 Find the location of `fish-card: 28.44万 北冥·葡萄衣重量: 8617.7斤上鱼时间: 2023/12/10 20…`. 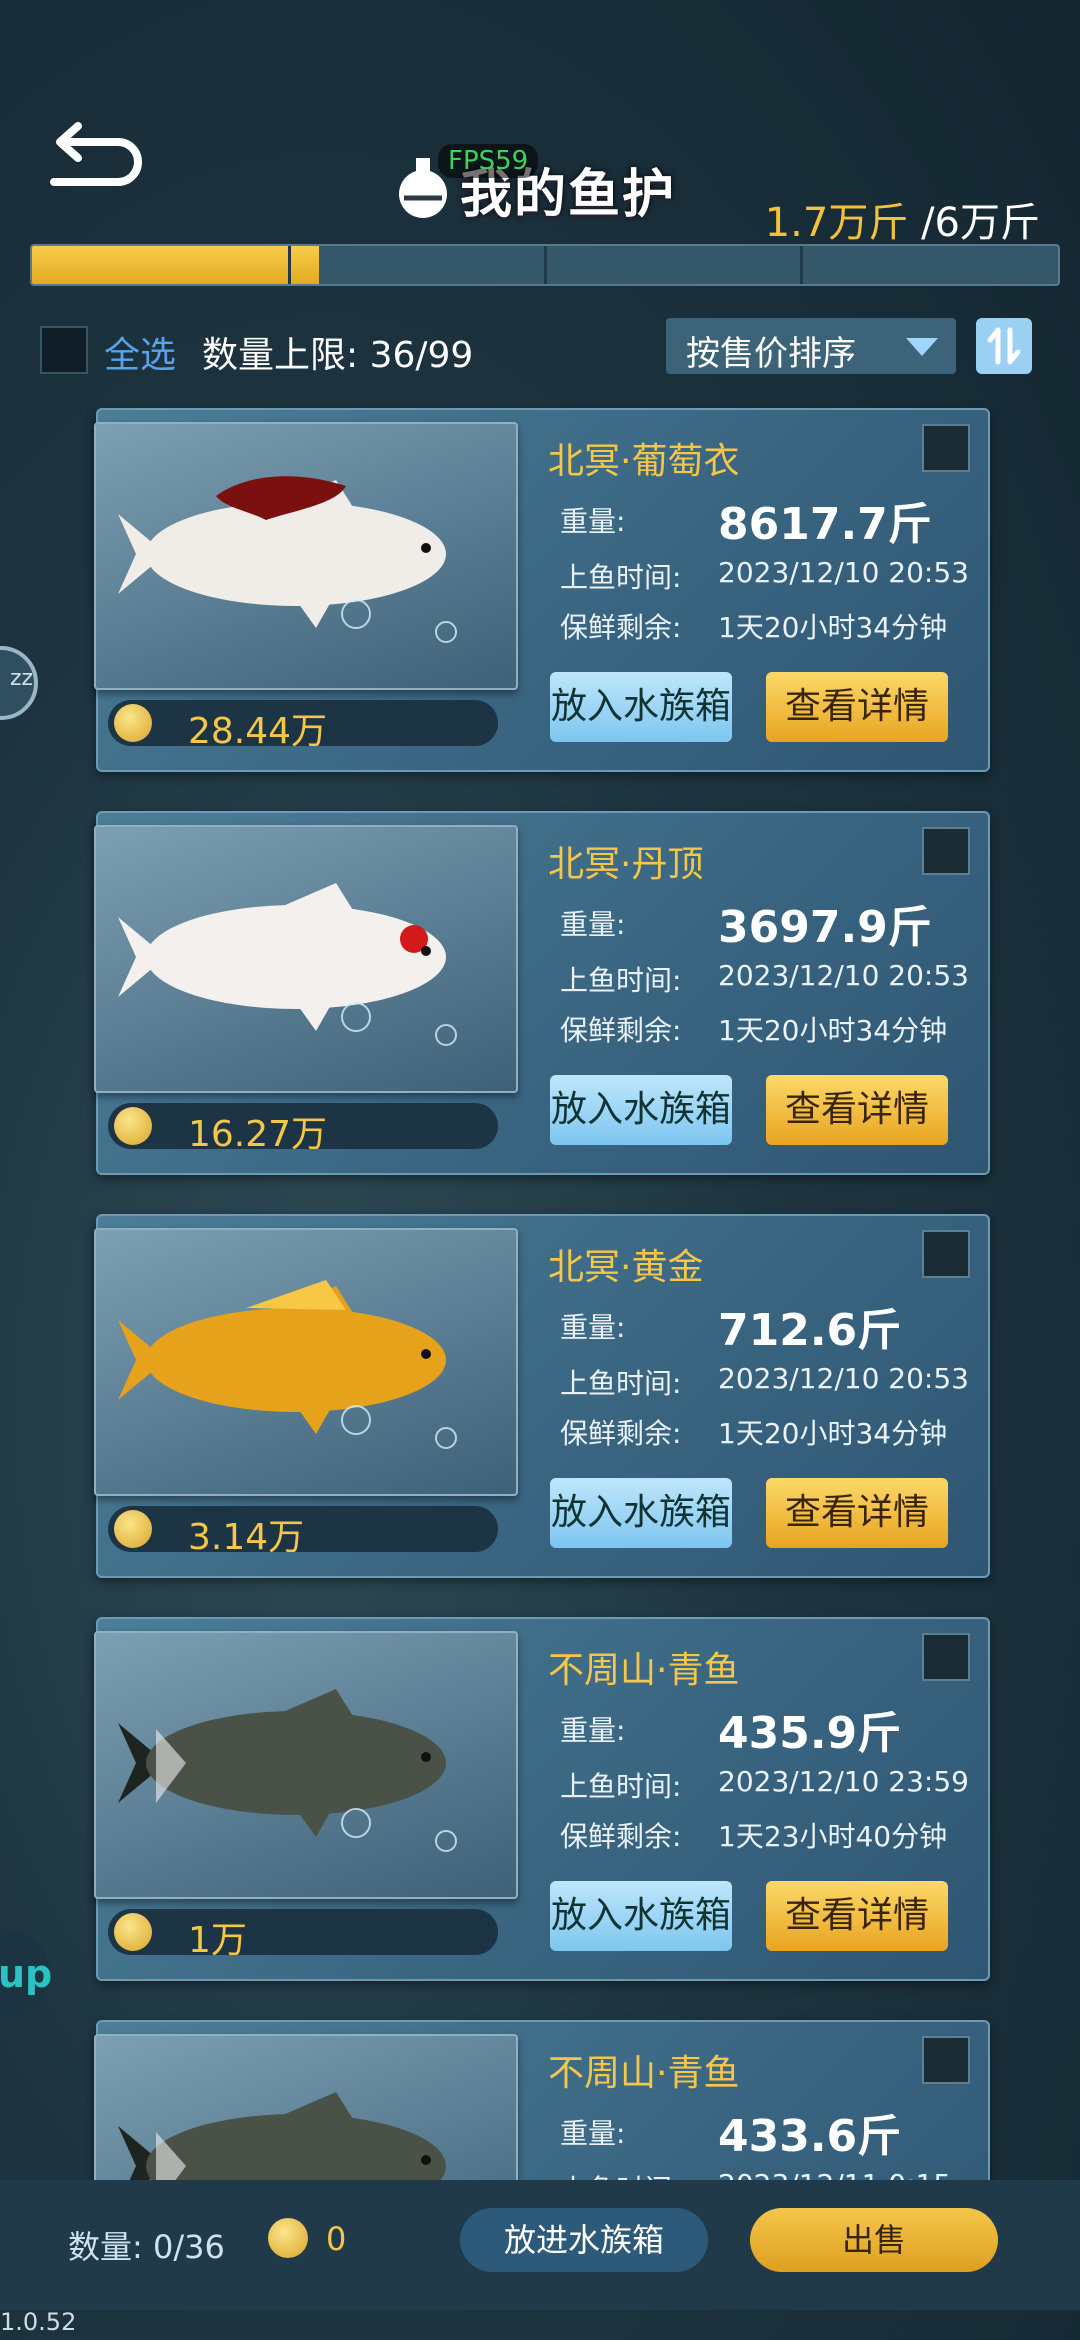

fish-card: 28.44万 北冥·葡萄衣重量: 8617.7斤上鱼时间: 2023/12/10 20… is located at coordinates (542, 590).